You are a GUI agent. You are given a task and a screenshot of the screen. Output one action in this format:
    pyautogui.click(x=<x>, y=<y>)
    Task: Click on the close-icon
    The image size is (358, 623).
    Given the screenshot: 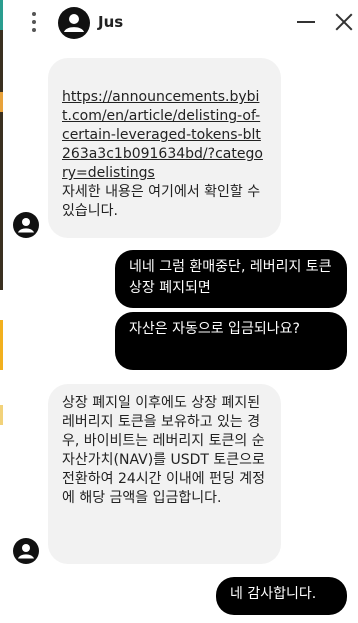 What is the action you would take?
    pyautogui.click(x=344, y=22)
    